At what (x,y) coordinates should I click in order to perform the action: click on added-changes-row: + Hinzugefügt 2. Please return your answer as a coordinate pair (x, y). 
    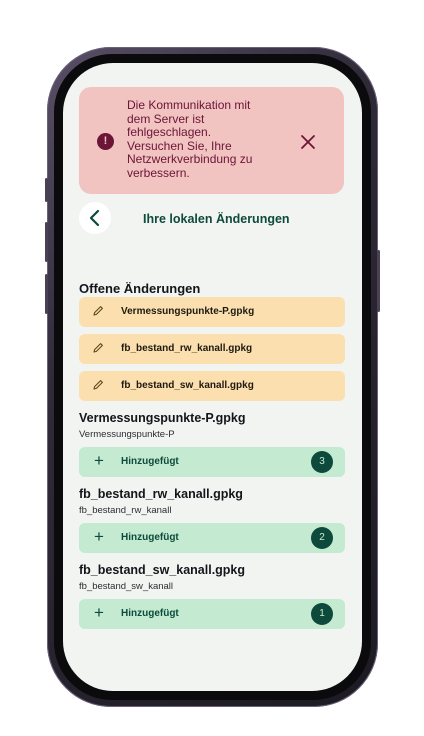
    Looking at the image, I should click on (212, 538).